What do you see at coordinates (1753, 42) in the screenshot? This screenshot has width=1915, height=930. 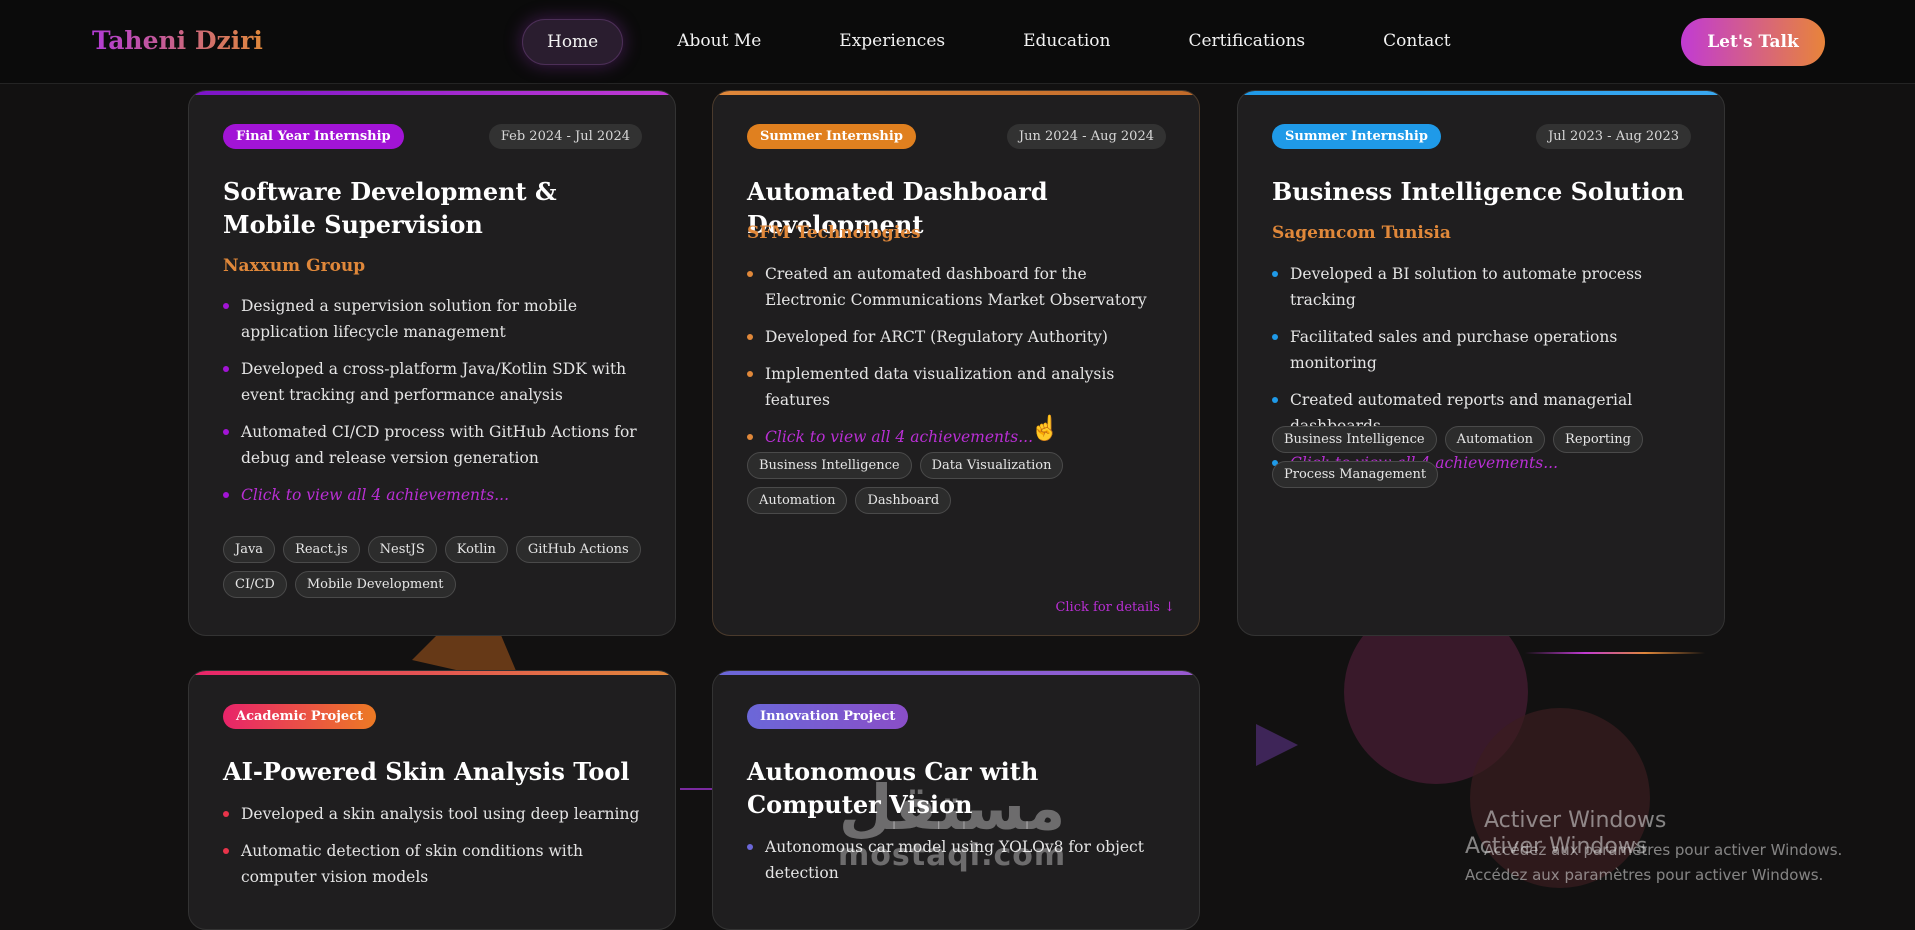 I see `lets-talk-button: Let's Talk` at bounding box center [1753, 42].